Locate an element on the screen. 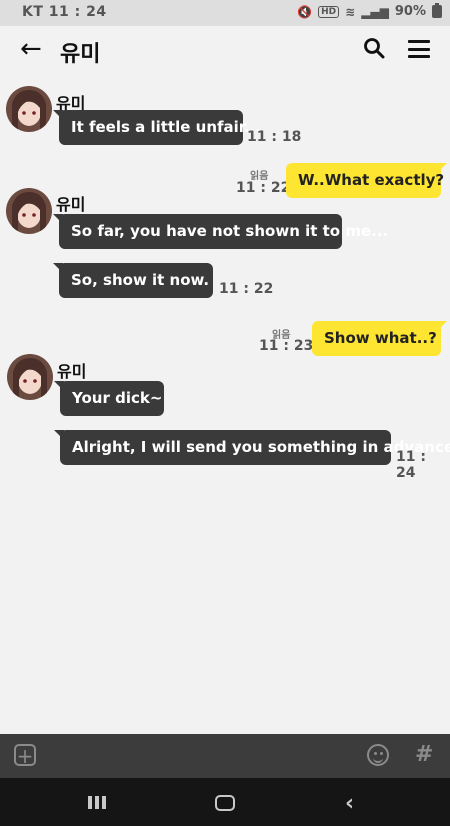 The width and height of the screenshot is (450, 826). hd-icon: HD is located at coordinates (329, 11).